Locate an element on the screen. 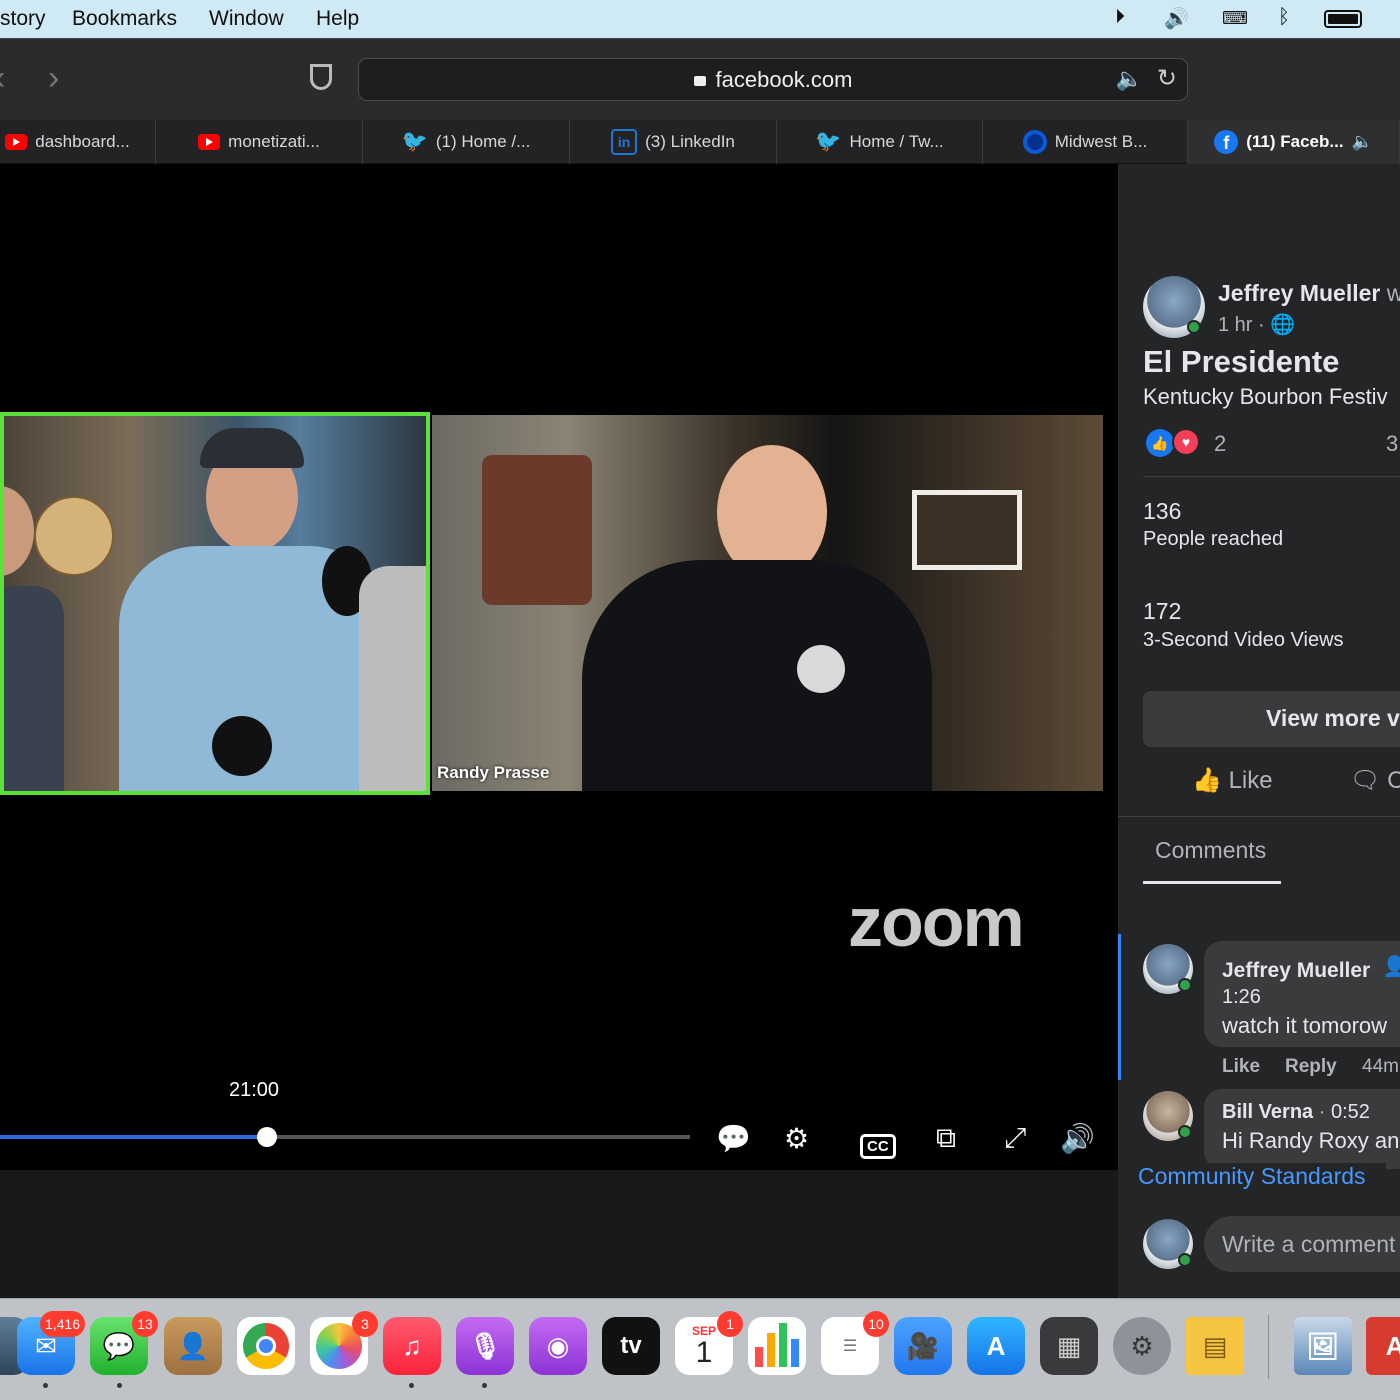 This screenshot has height=1400, width=1400. video-timestamp: 21:00 is located at coordinates (254, 1090).